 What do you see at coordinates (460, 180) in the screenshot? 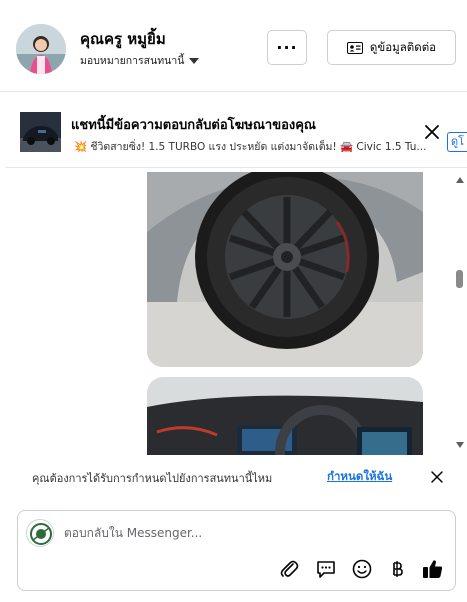
I see `scroll-up-arrow-icon` at bounding box center [460, 180].